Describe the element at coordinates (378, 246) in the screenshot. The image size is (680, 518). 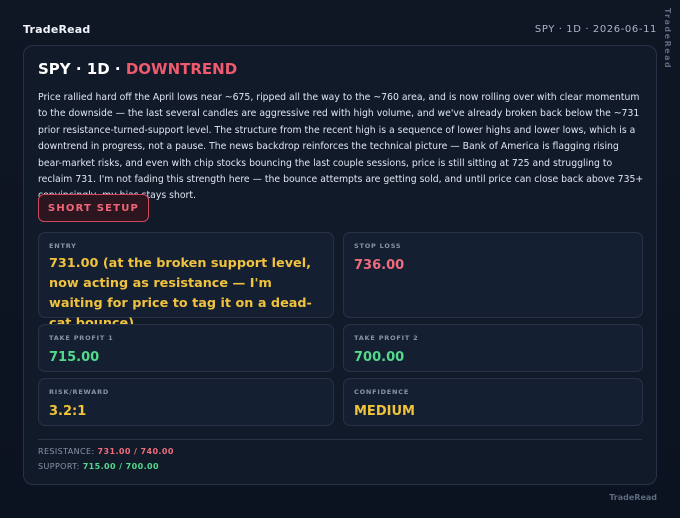
I see `stop-loss-label: STOP LOSS` at that location.